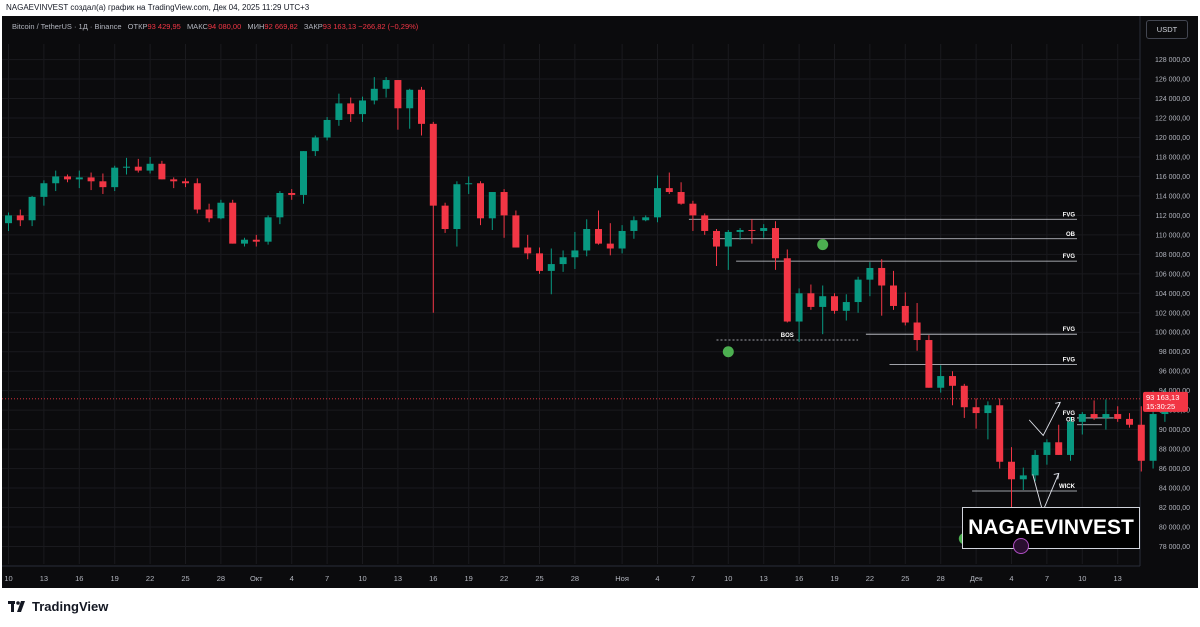 The image size is (1200, 627). What do you see at coordinates (1069, 414) in the screenshot?
I see `level-label: FVG` at bounding box center [1069, 414].